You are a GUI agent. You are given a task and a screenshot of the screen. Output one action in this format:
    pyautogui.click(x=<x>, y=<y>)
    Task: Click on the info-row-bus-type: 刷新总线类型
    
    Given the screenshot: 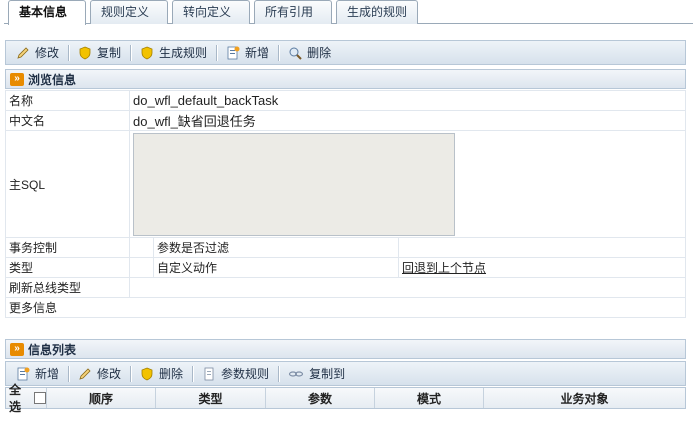 What is the action you would take?
    pyautogui.click(x=345, y=287)
    